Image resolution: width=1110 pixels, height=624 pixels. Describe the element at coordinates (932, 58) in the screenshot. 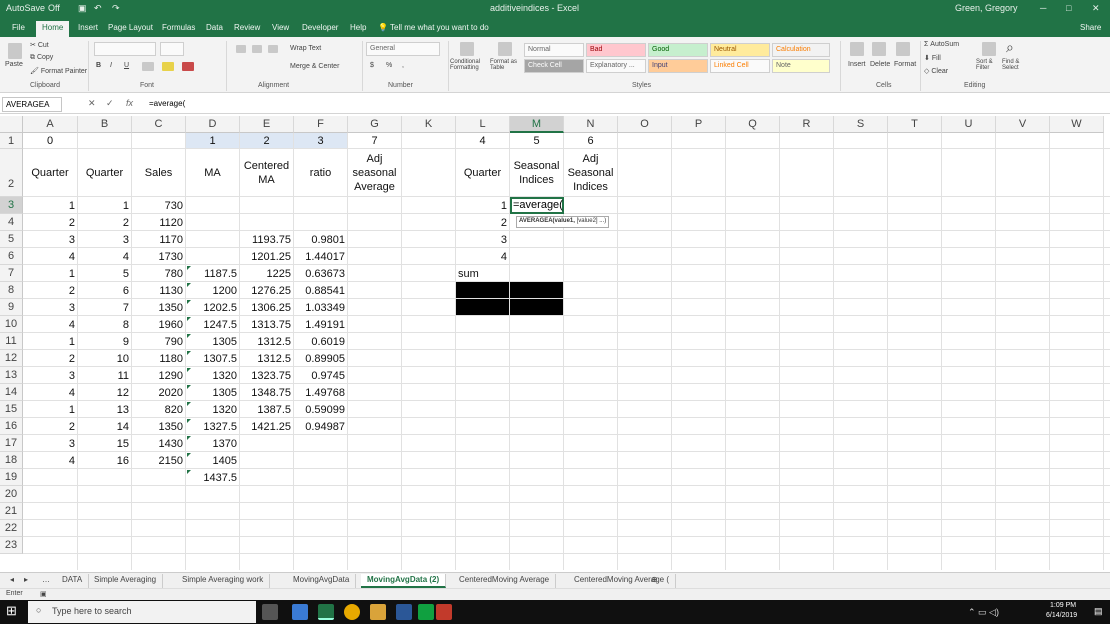

I see `fill-button: ⬇ Fill` at that location.